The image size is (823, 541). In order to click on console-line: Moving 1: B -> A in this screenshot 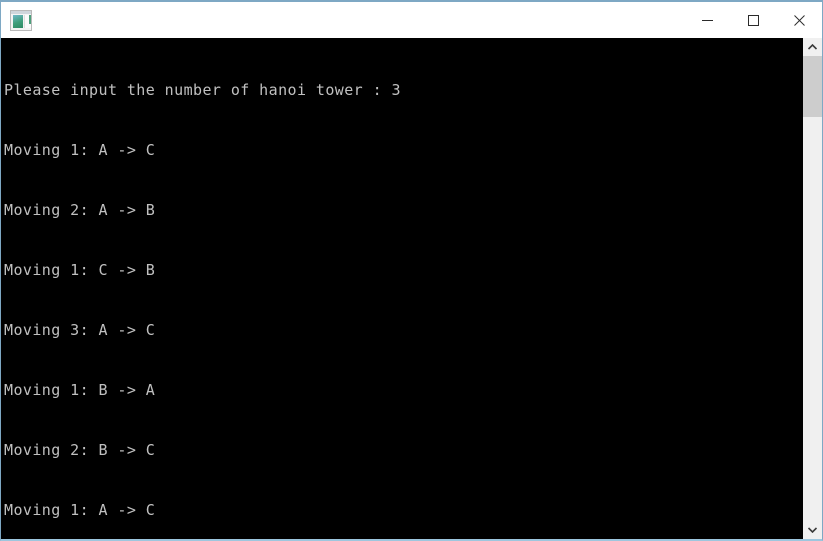, I will do `click(80, 390)`.